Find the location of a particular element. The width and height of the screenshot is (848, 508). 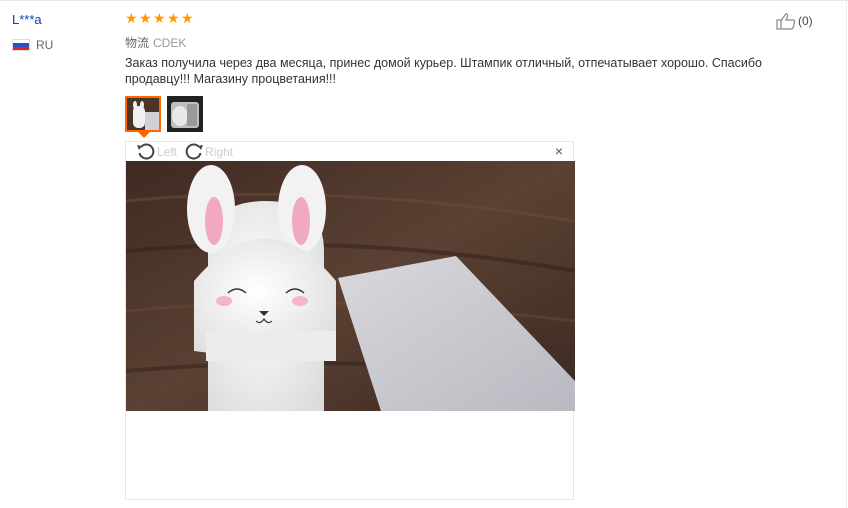

top-divider is located at coordinates (424, 0).